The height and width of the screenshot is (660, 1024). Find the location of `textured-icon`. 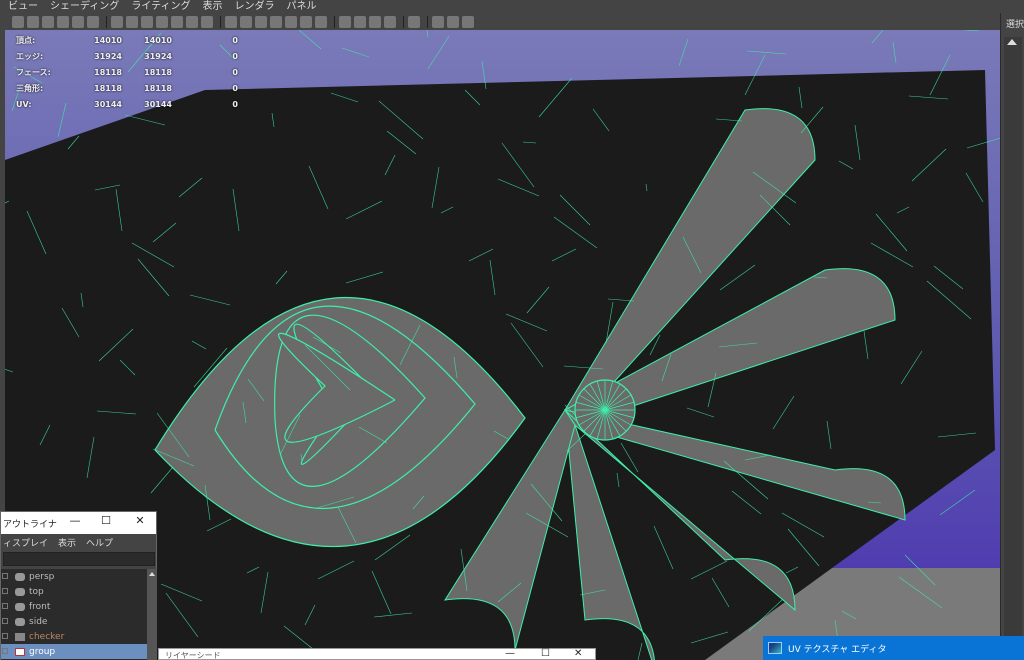

textured-icon is located at coordinates (276, 21).